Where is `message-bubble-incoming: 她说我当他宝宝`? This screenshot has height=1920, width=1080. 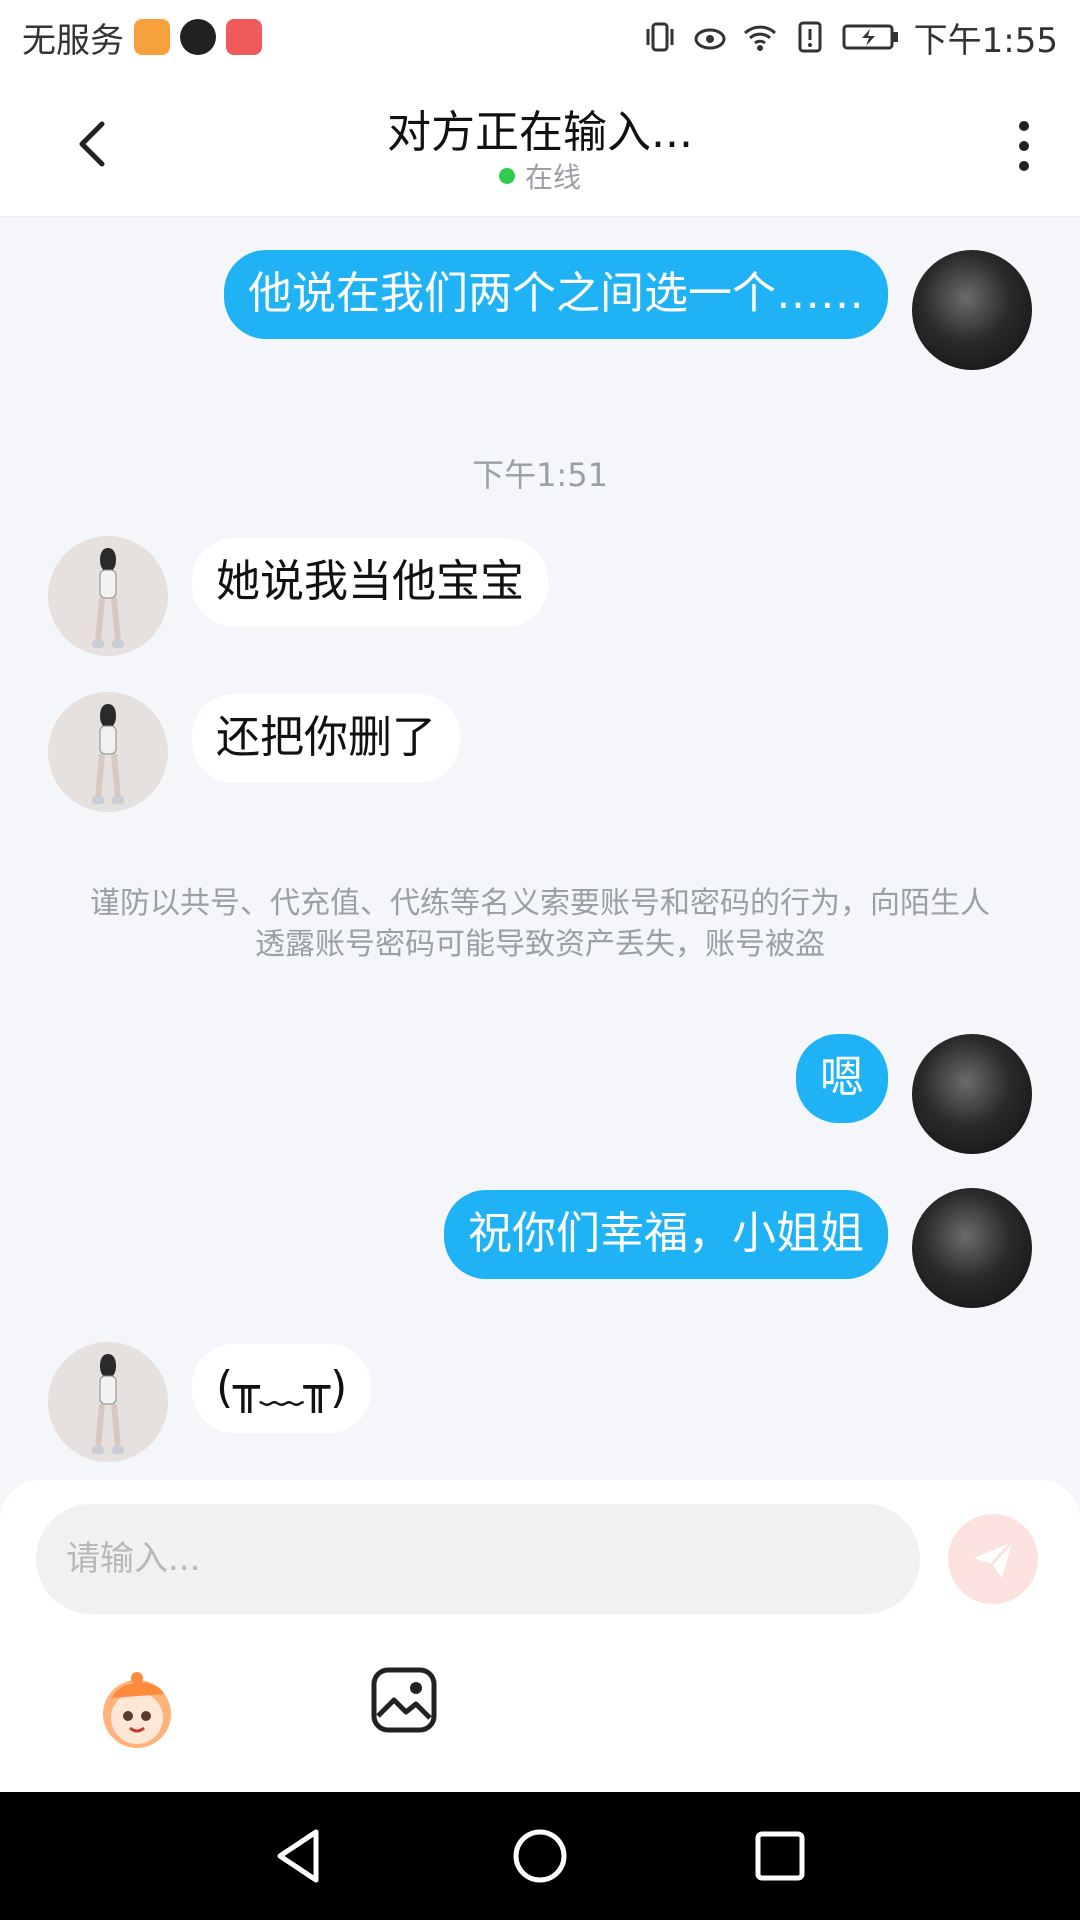
message-bubble-incoming: 她说我当他宝宝 is located at coordinates (370, 582).